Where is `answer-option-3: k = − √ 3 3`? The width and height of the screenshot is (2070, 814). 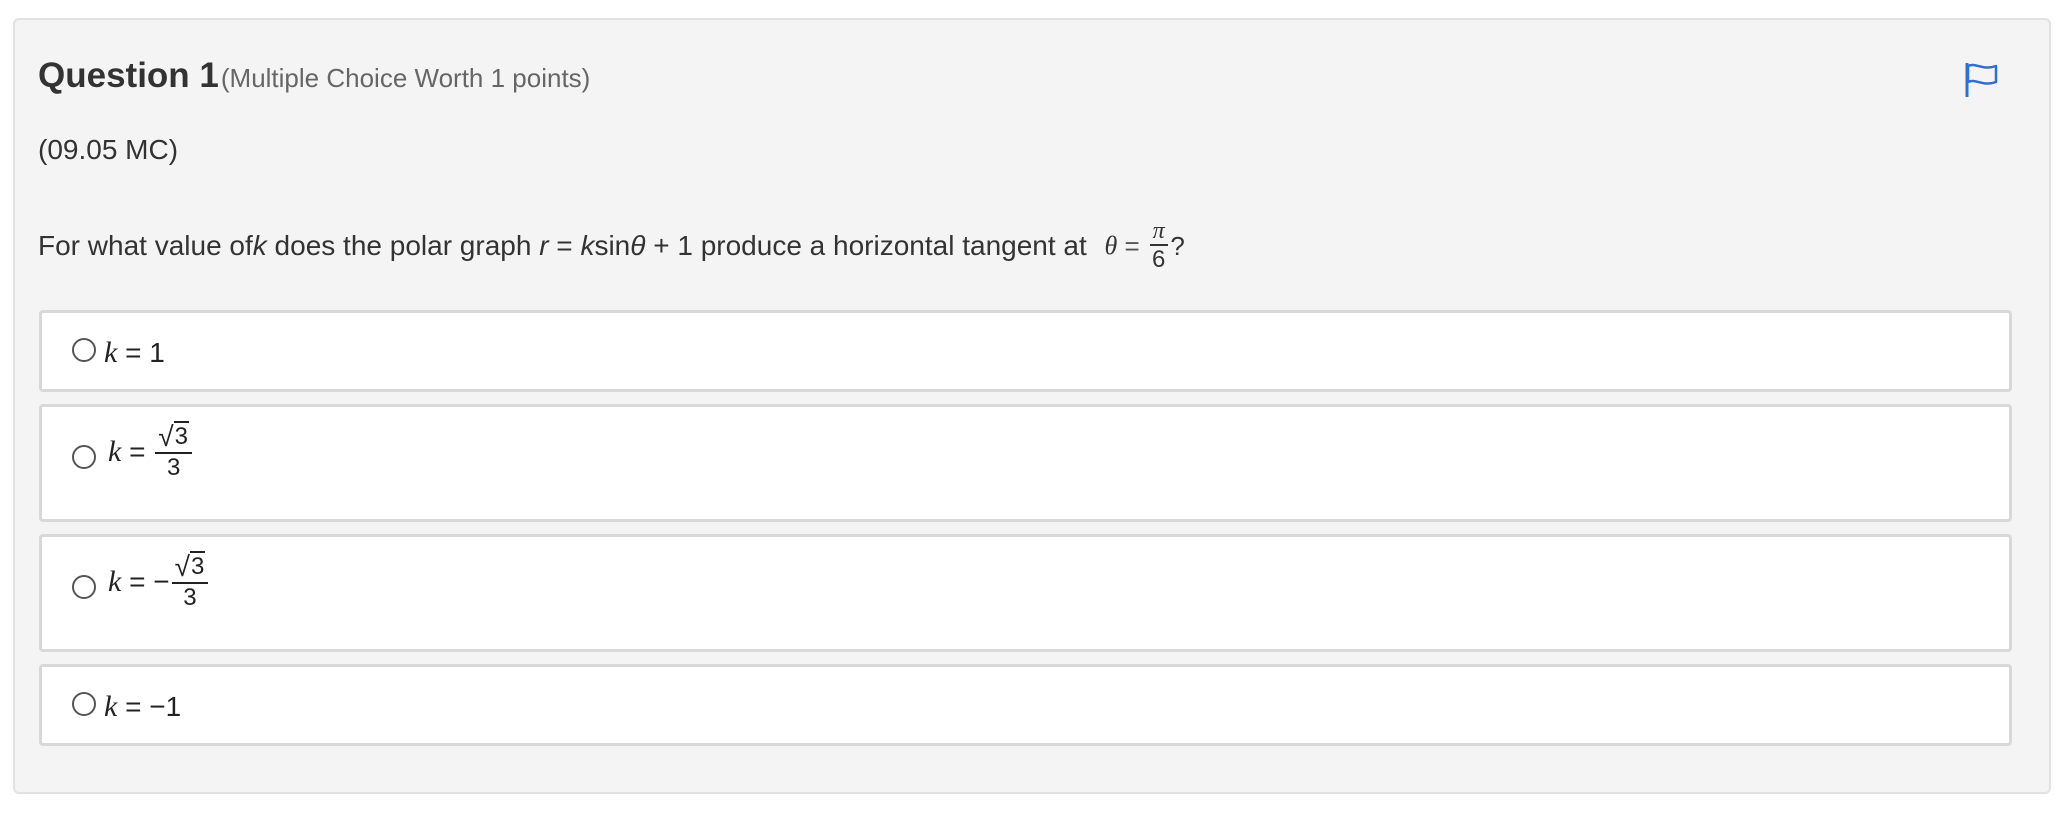
answer-option-3: k = − √ 3 3 is located at coordinates (1025, 593).